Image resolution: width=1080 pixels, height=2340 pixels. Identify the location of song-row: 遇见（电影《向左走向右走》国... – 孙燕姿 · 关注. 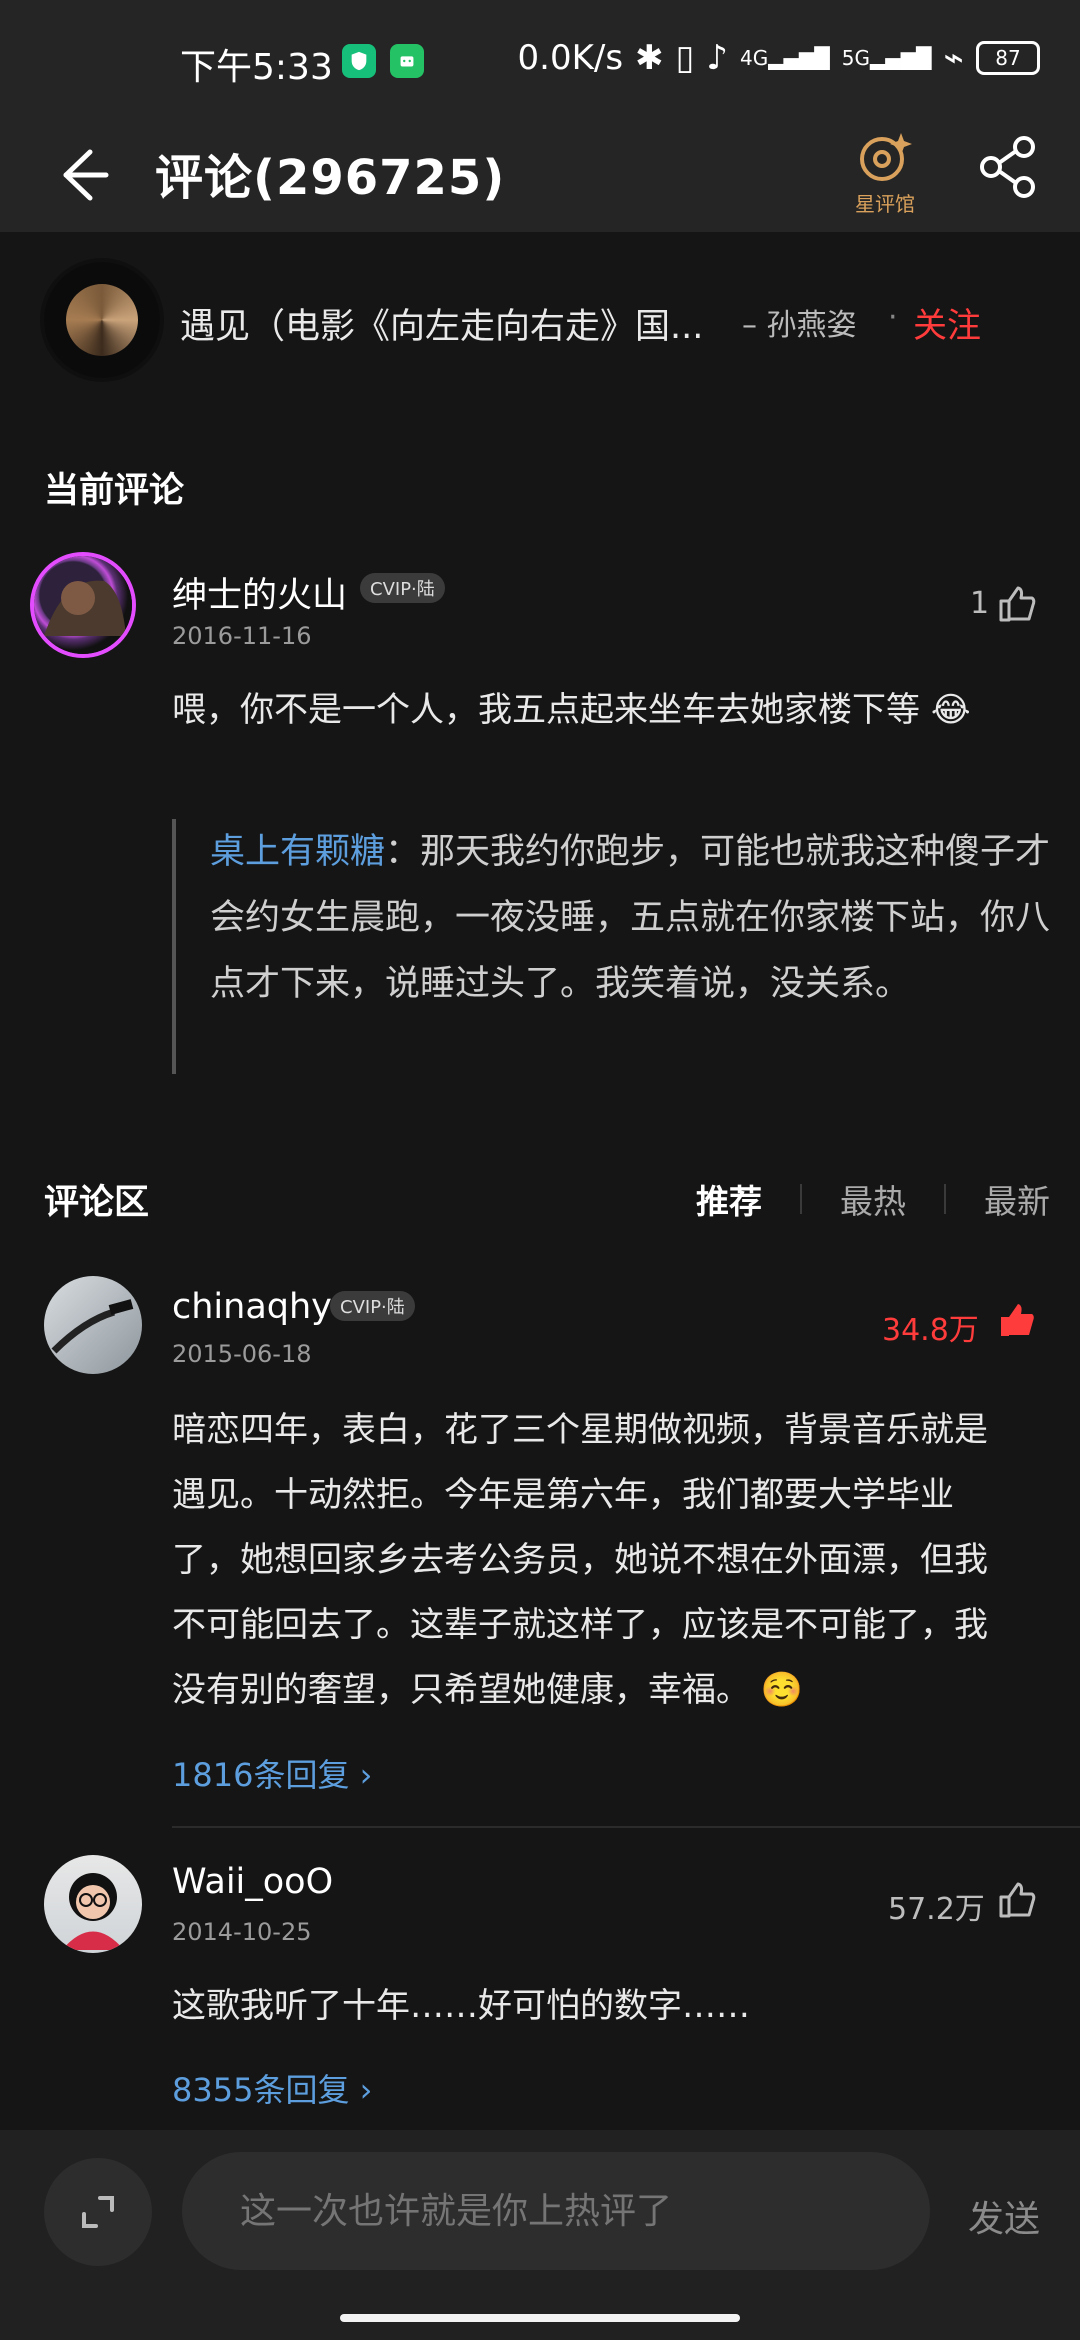
(540, 320).